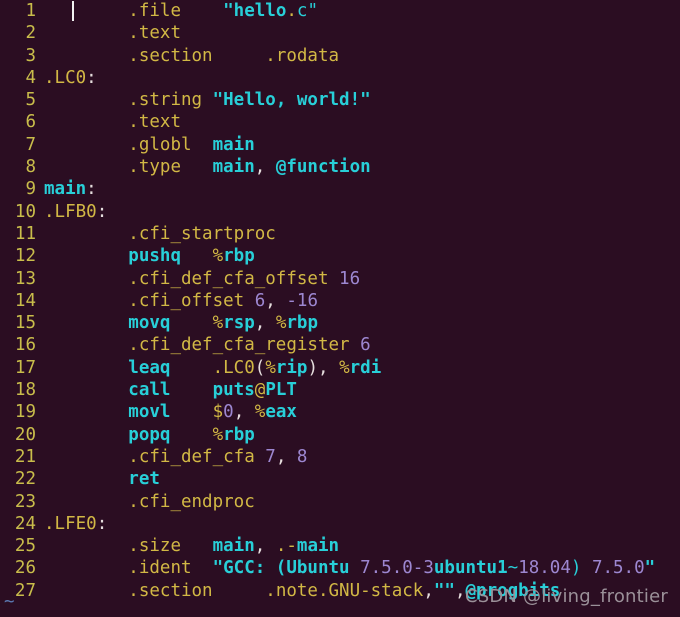  Describe the element at coordinates (270, 456) in the screenshot. I see `code-token: 7` at that location.